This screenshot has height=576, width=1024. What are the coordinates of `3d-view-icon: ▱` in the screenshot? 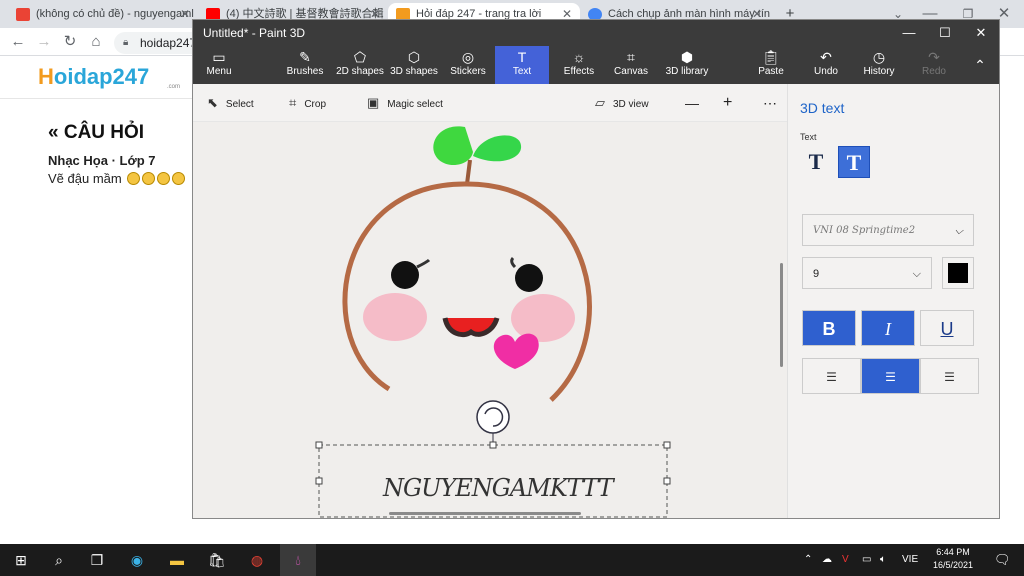 It's located at (600, 102).